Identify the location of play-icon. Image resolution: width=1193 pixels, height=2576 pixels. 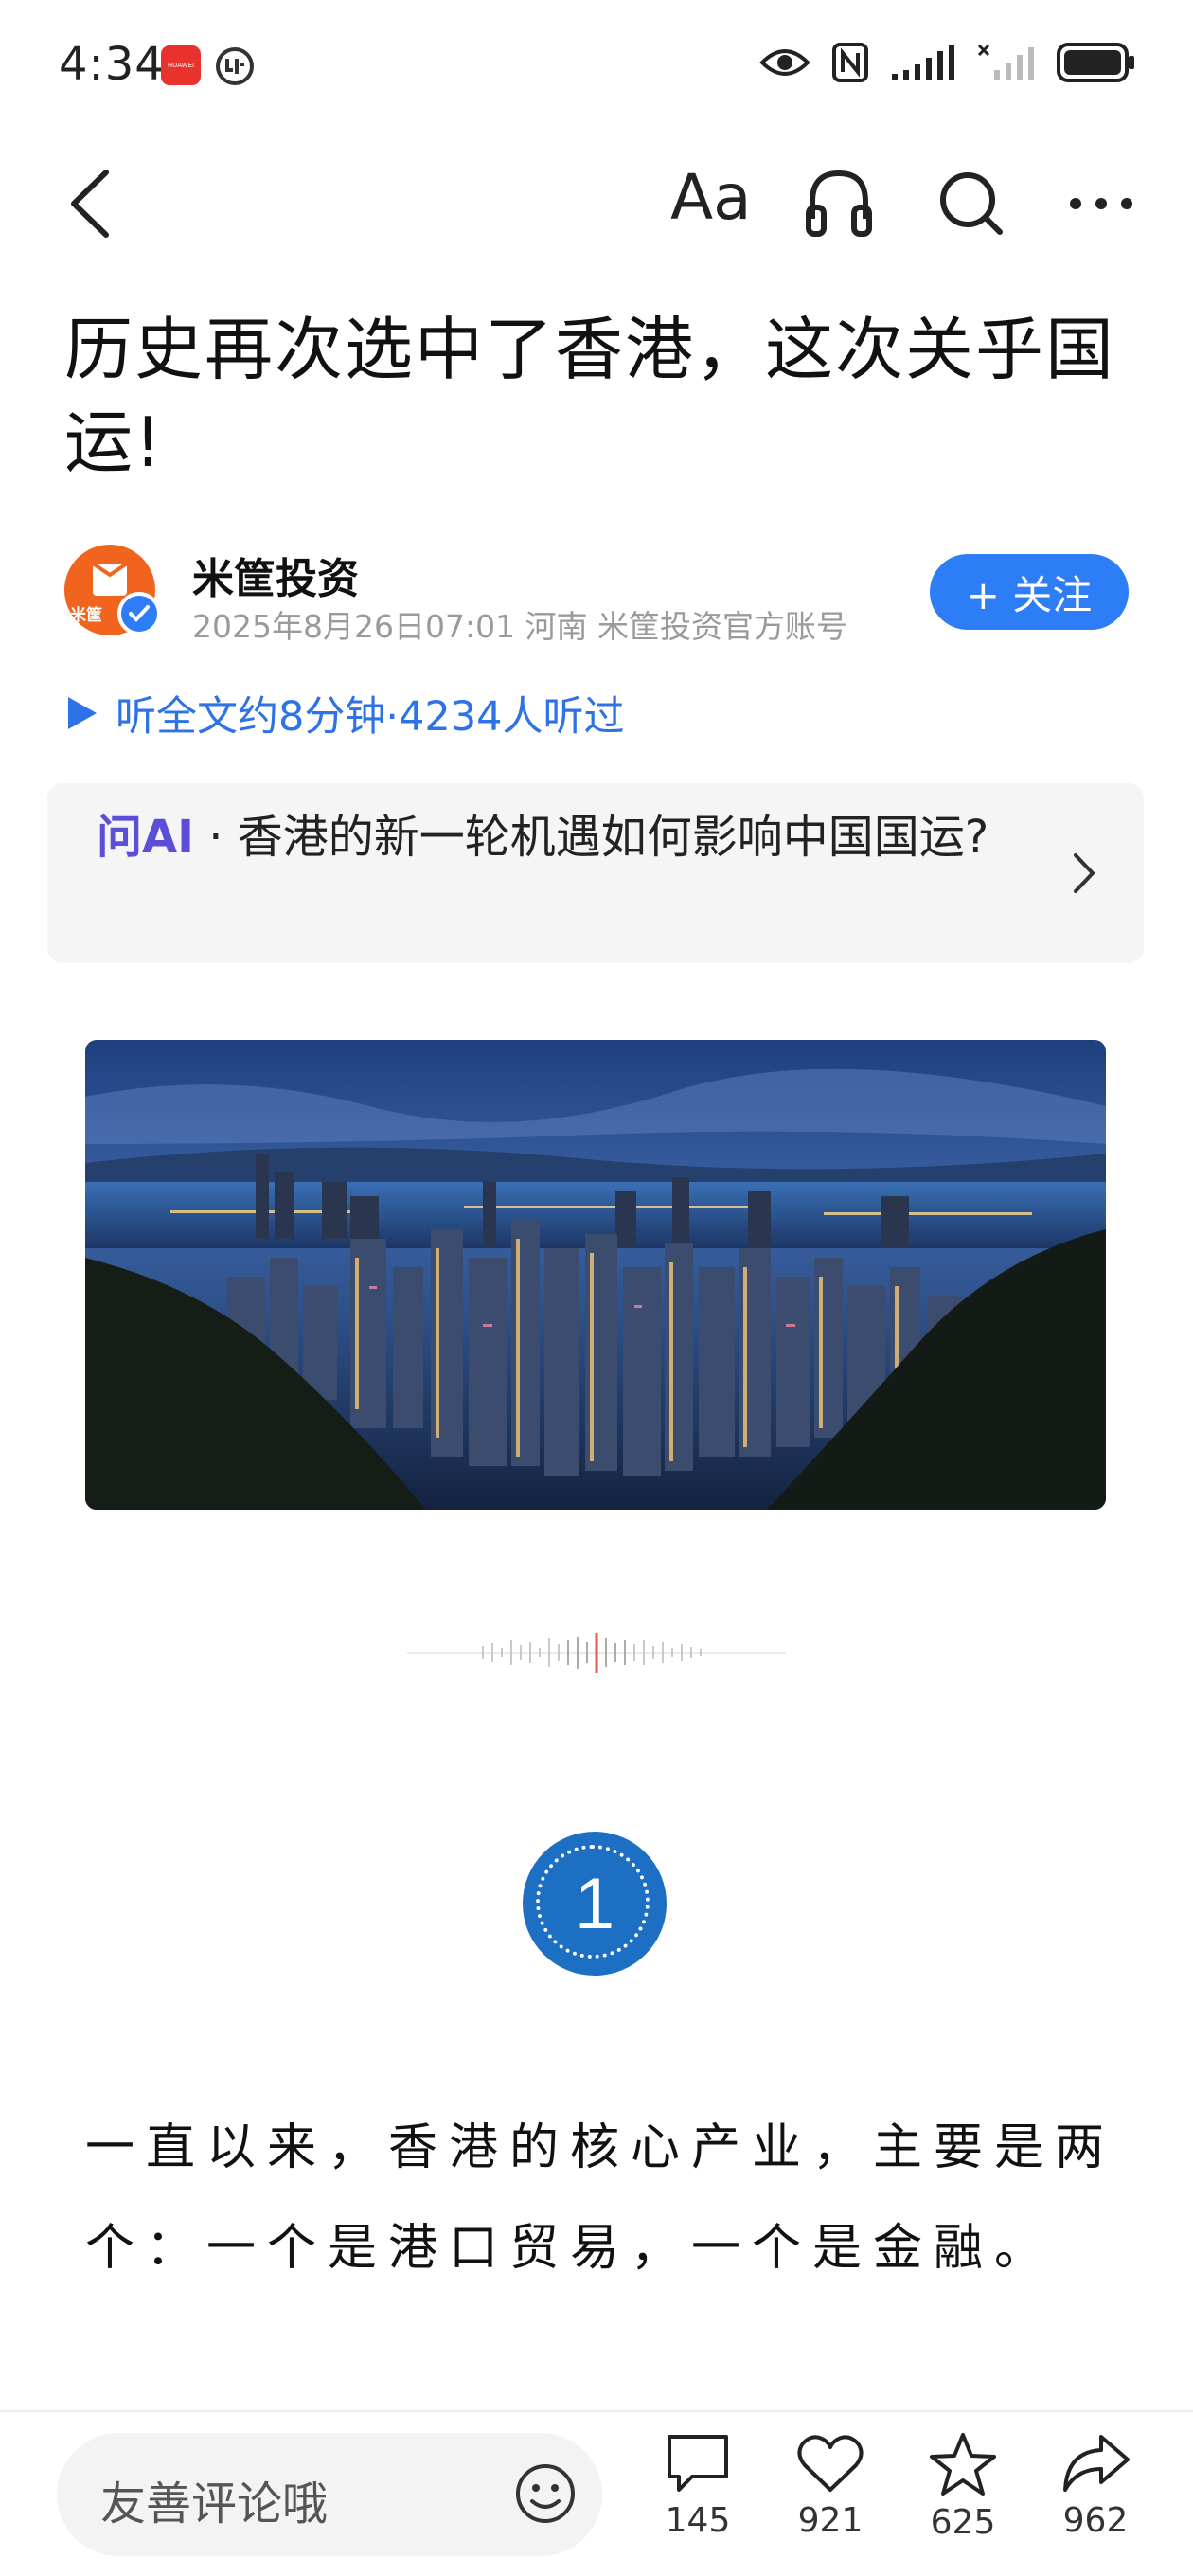
(82, 713).